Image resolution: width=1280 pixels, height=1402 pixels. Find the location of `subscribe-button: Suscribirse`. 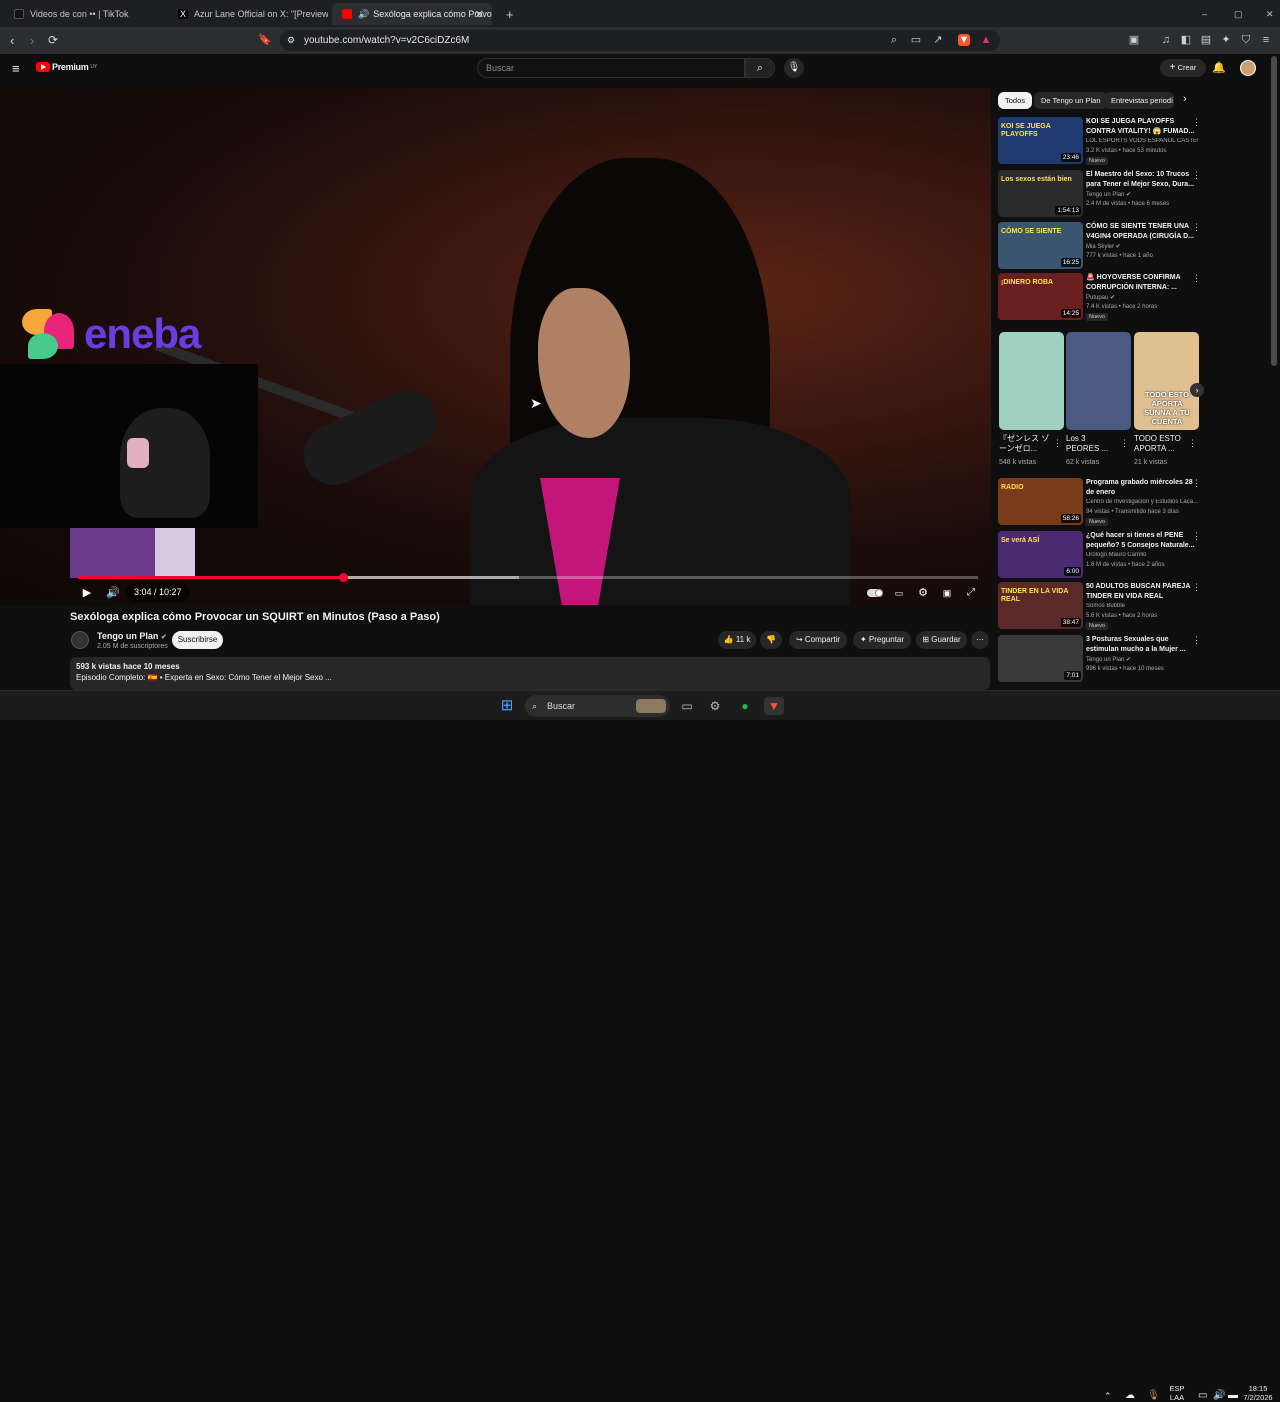

subscribe-button: Suscribirse is located at coordinates (197, 640).